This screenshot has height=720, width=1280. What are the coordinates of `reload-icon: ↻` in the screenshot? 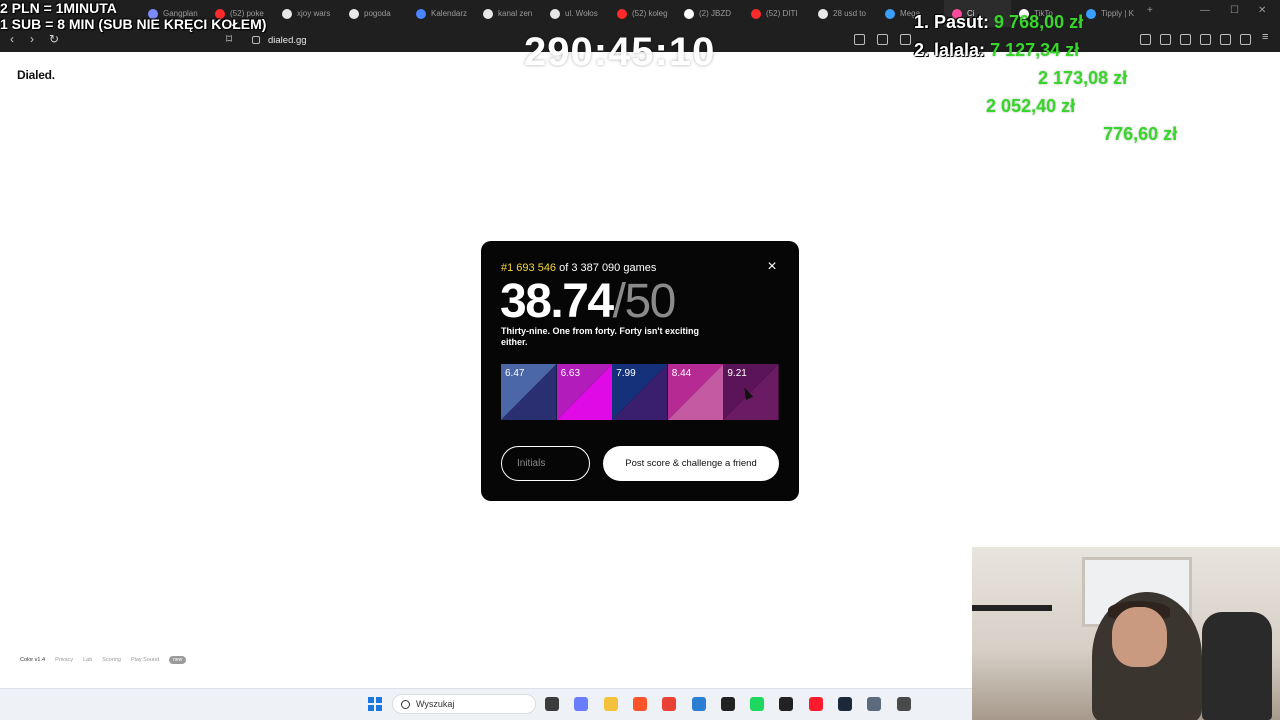 It's located at (54, 39).